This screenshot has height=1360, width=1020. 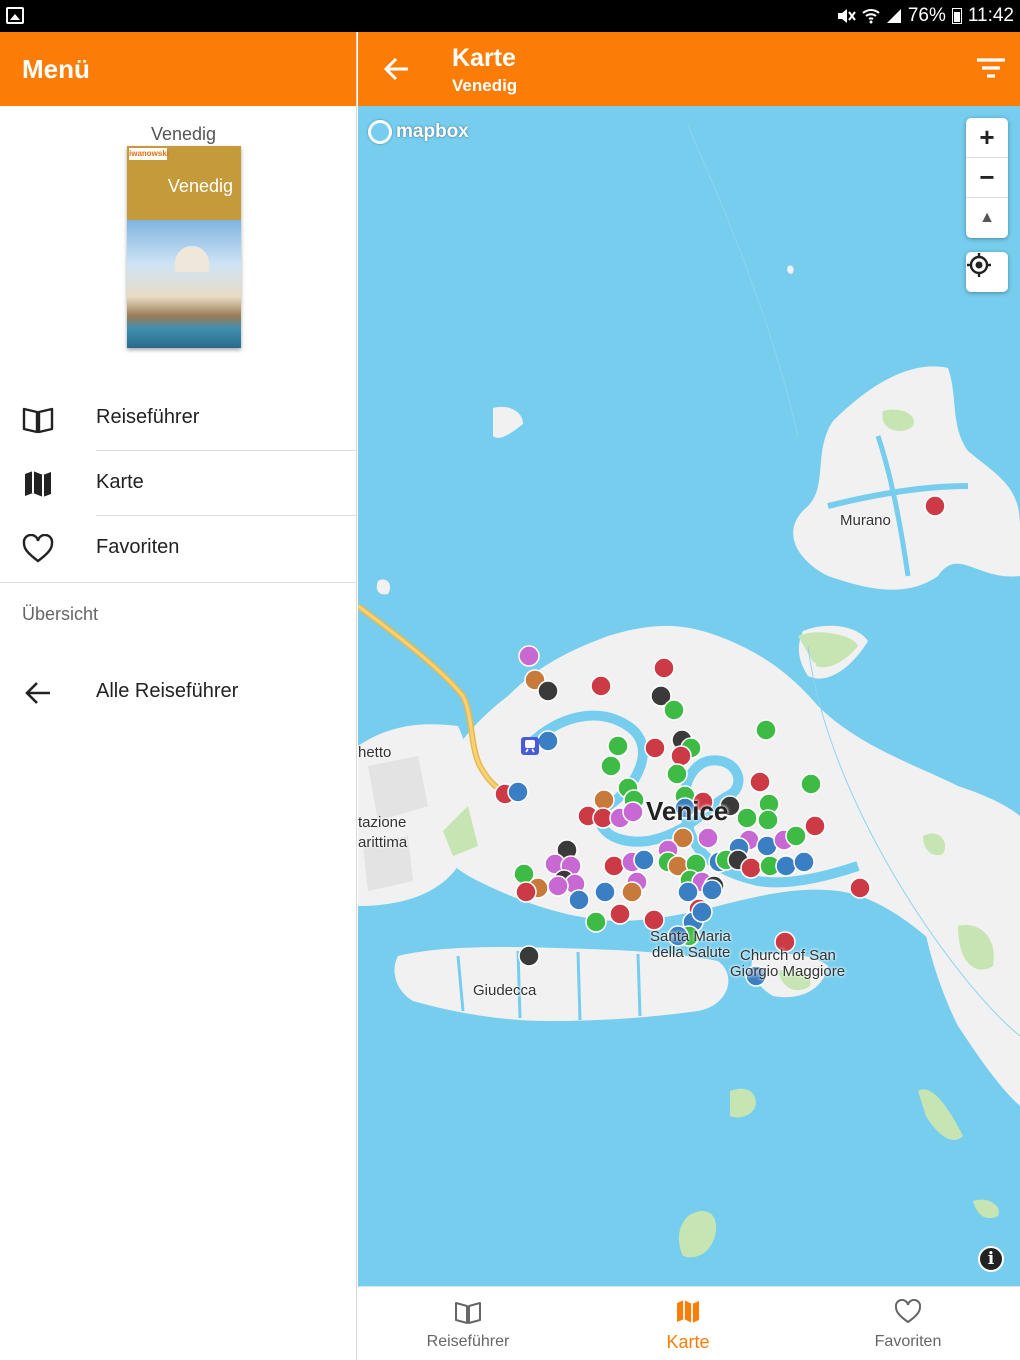 What do you see at coordinates (375, 752) in the screenshot?
I see `label-ghetto: hetto` at bounding box center [375, 752].